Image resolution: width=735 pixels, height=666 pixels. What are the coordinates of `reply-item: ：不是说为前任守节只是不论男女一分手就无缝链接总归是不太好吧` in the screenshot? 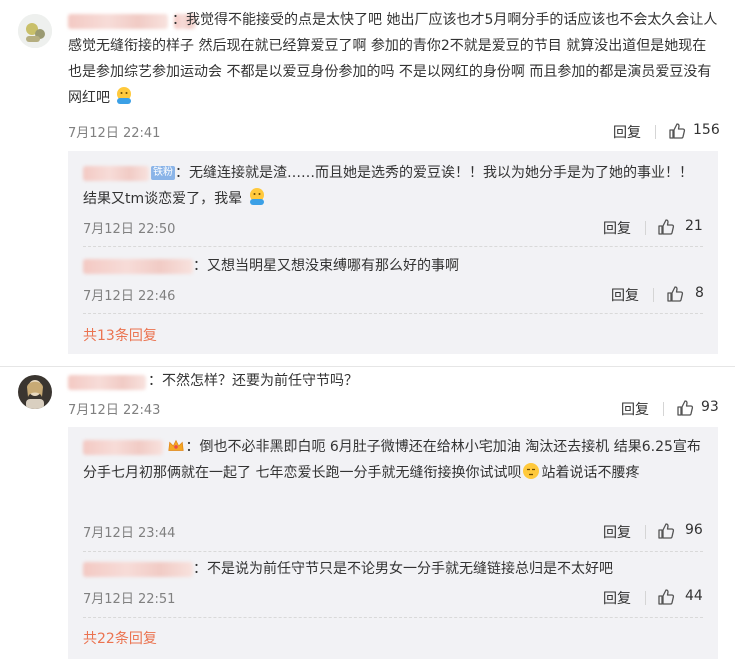 It's located at (393, 569).